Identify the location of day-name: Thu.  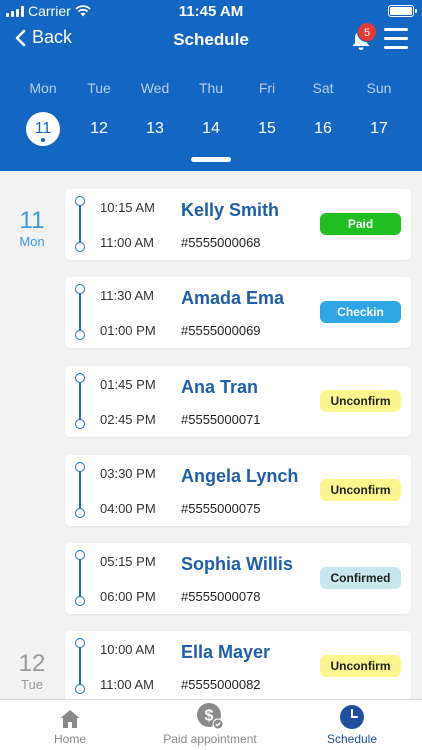
(211, 88).